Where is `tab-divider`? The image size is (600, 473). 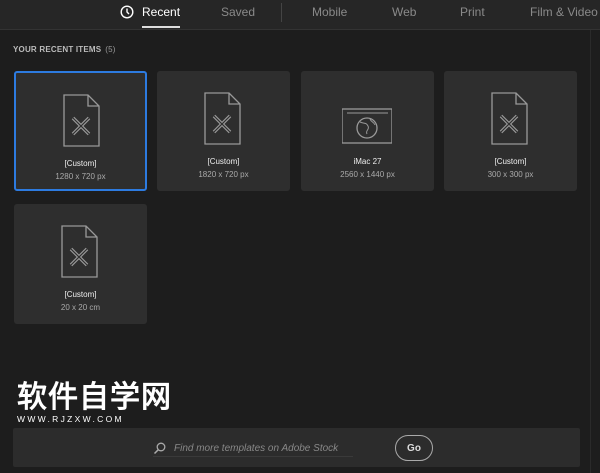 tab-divider is located at coordinates (281, 12).